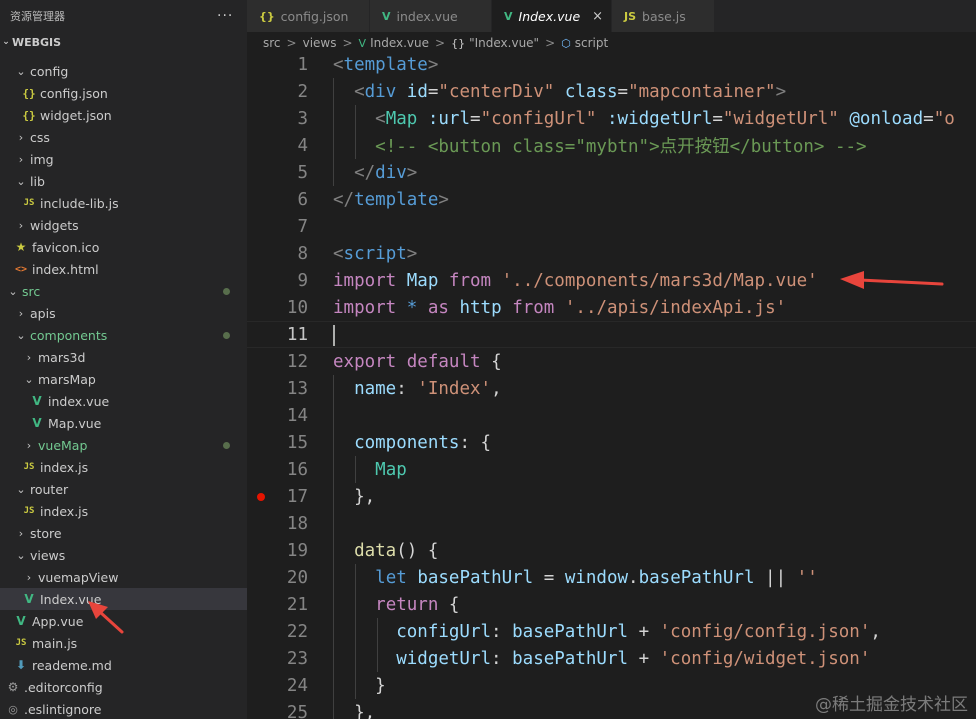 This screenshot has height=719, width=976. Describe the element at coordinates (123, 313) in the screenshot. I see `tree-folder: › apis` at that location.